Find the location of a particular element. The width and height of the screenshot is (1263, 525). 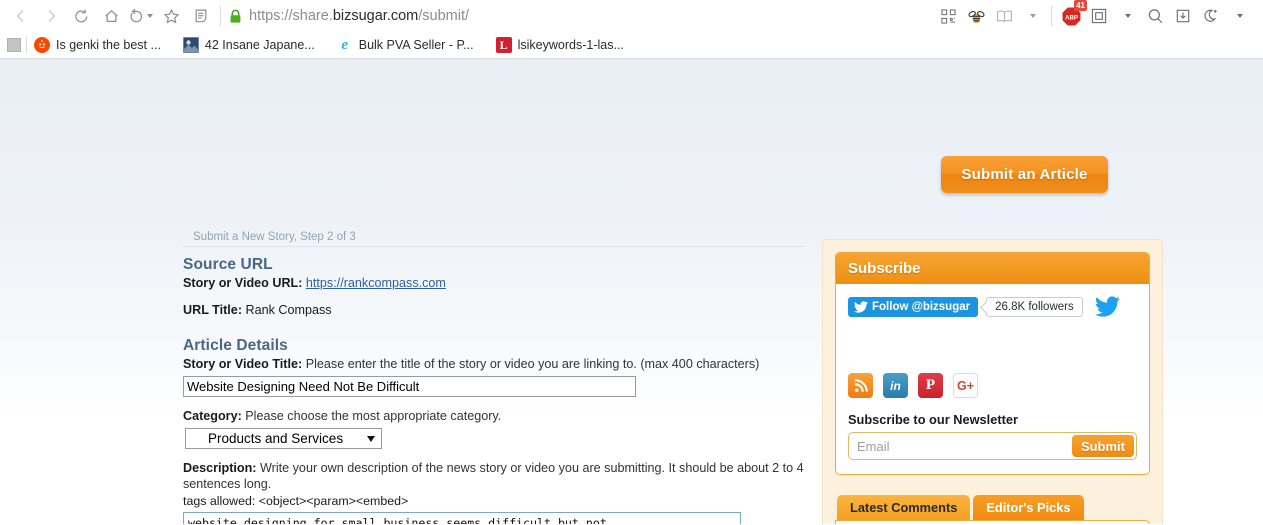

twitter-bird-icon is located at coordinates (861, 306).